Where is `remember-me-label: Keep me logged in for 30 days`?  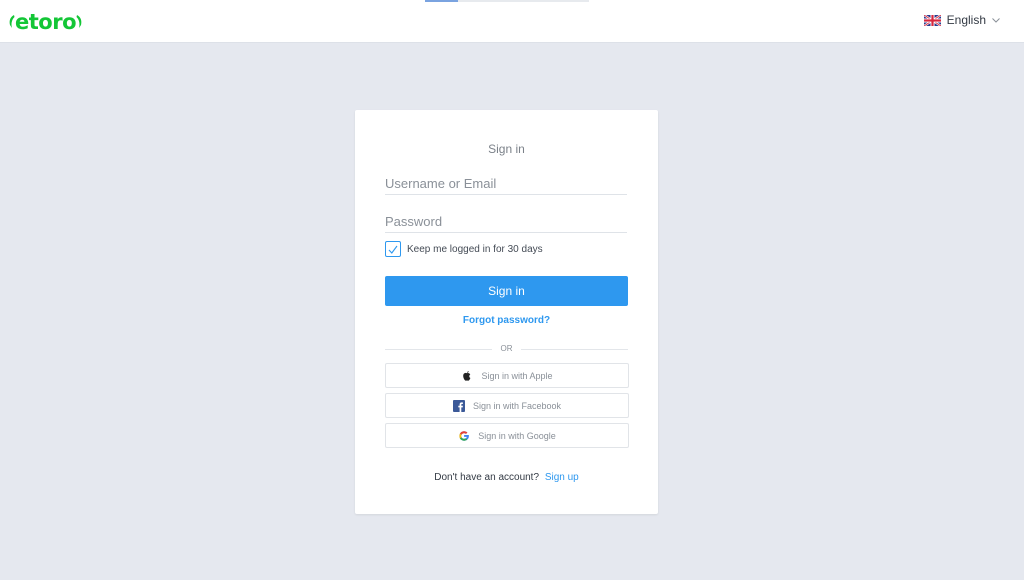
remember-me-label: Keep me logged in for 30 days is located at coordinates (475, 249).